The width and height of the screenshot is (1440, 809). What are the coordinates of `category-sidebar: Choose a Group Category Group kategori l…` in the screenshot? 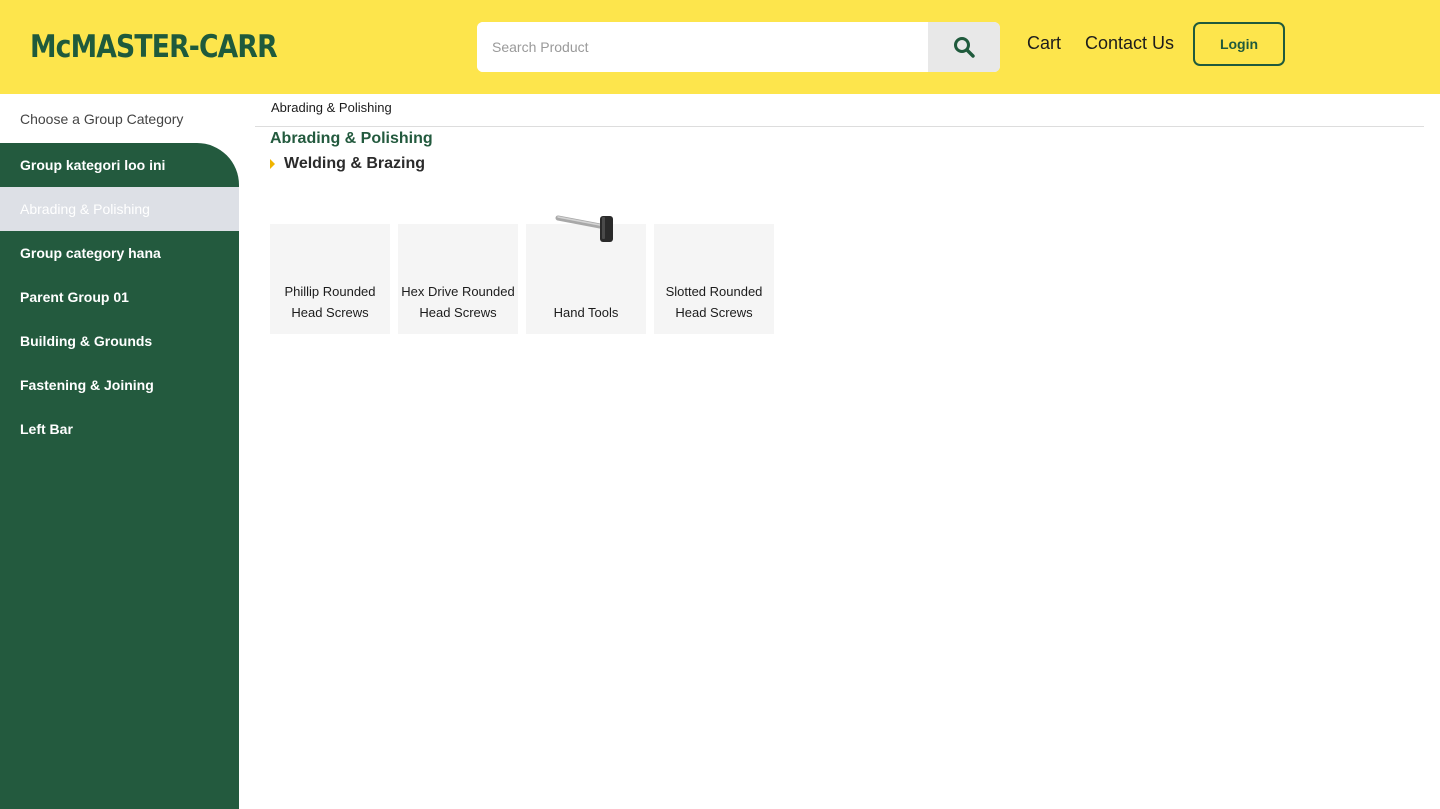 It's located at (119, 451).